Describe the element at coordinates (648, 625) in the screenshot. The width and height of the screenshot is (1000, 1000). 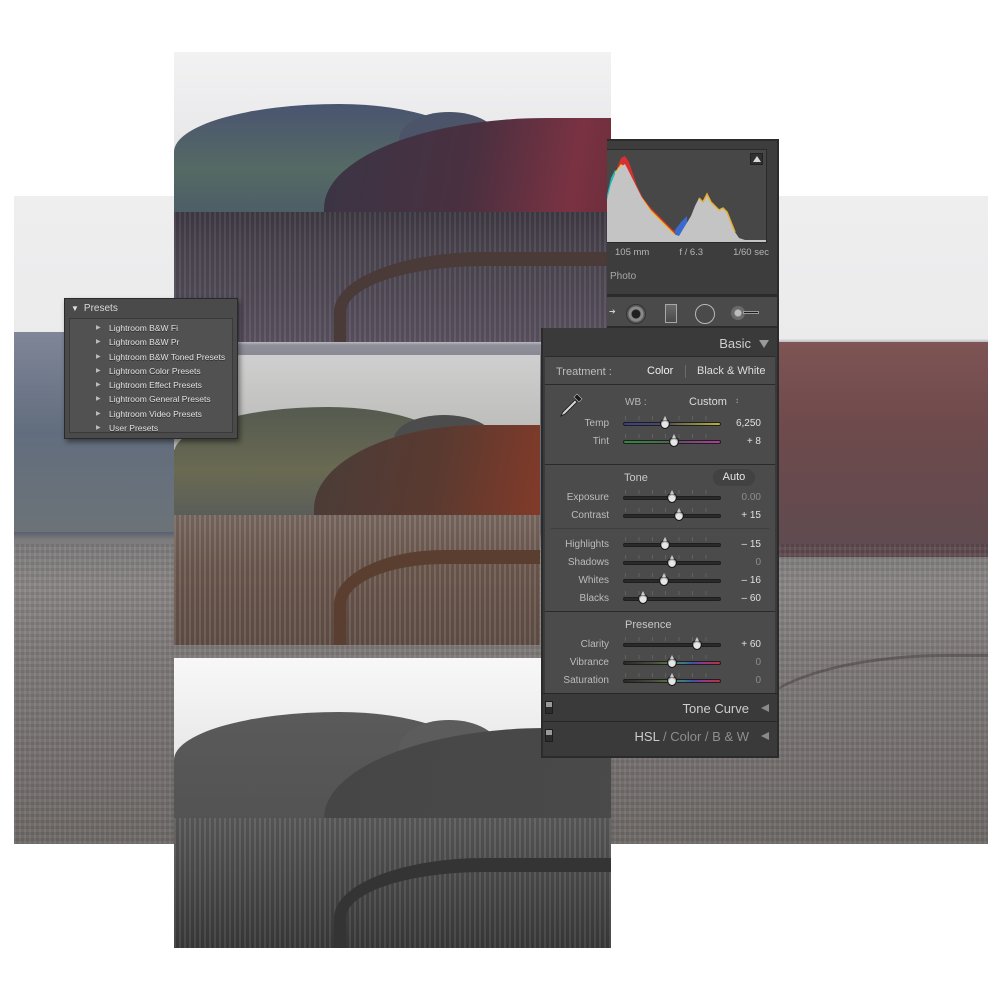
I see `presence-header: Presence` at that location.